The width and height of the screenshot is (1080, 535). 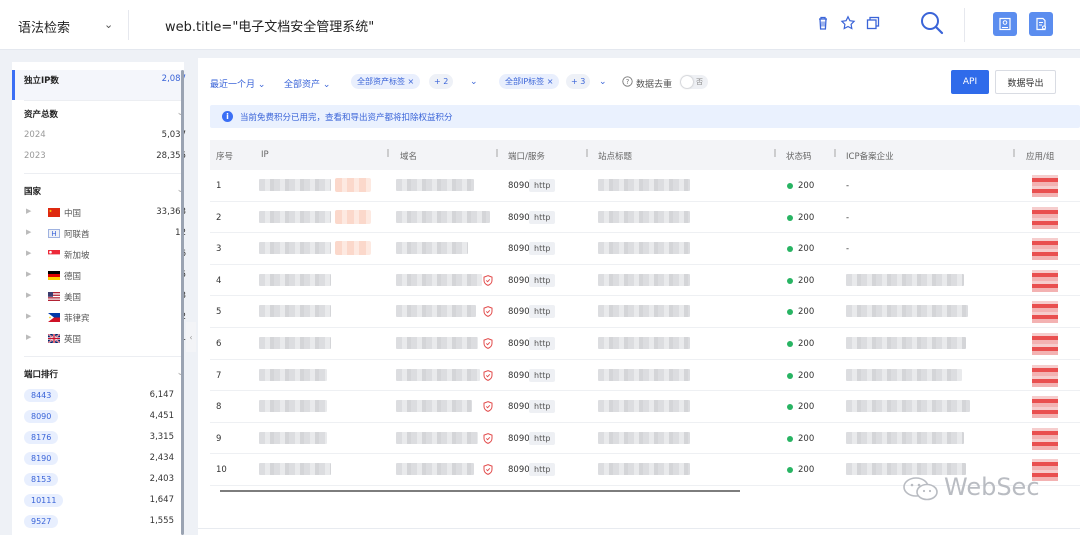 What do you see at coordinates (615, 156) in the screenshot?
I see `col-header-title: 站点标题` at bounding box center [615, 156].